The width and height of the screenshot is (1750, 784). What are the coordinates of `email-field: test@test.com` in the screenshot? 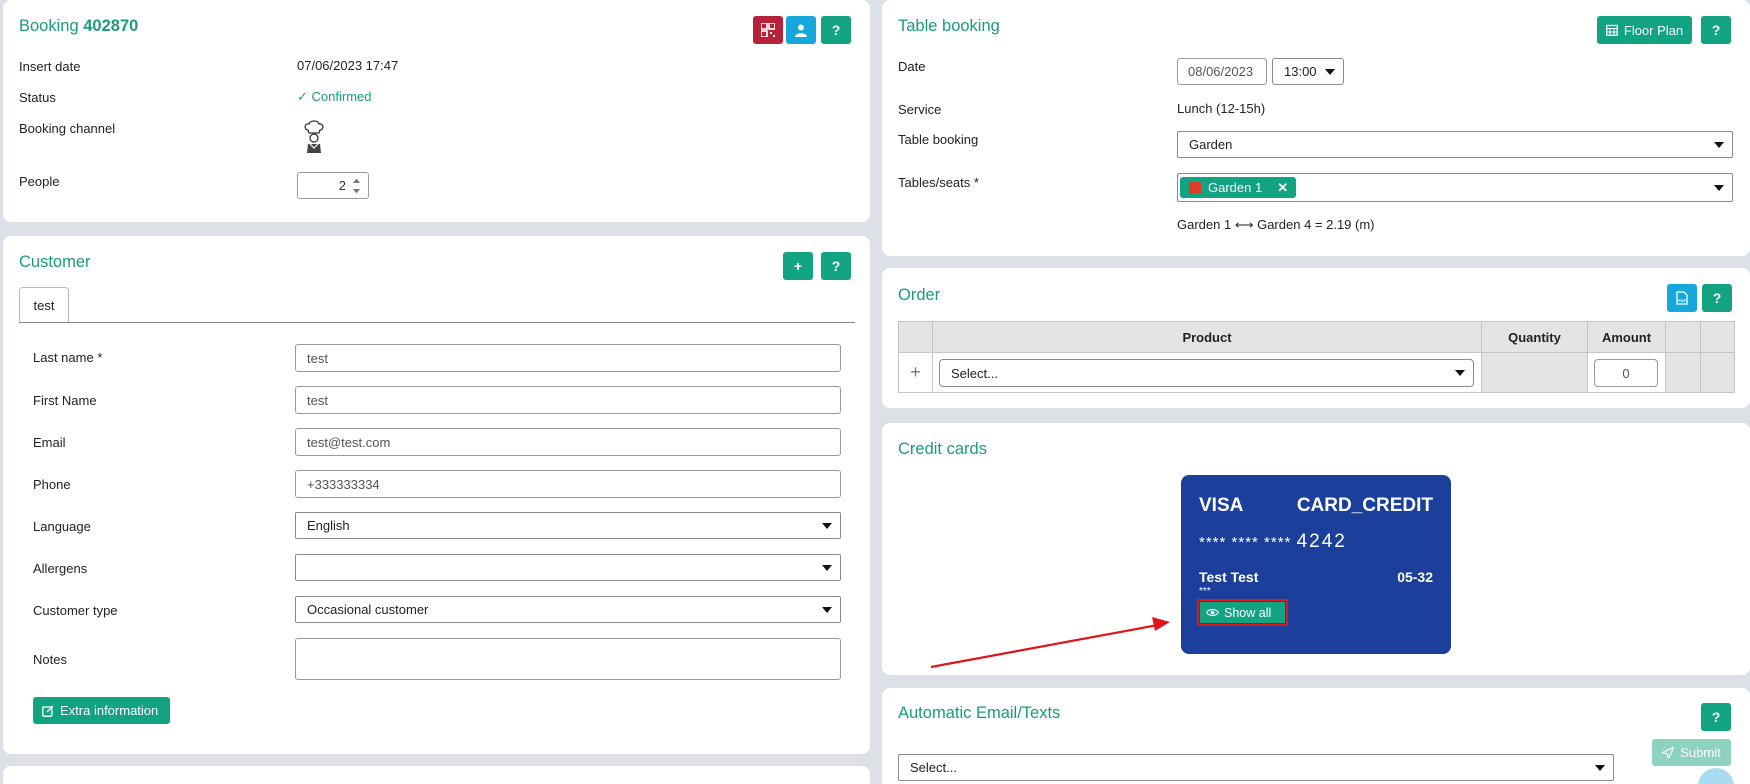 It's located at (568, 442).